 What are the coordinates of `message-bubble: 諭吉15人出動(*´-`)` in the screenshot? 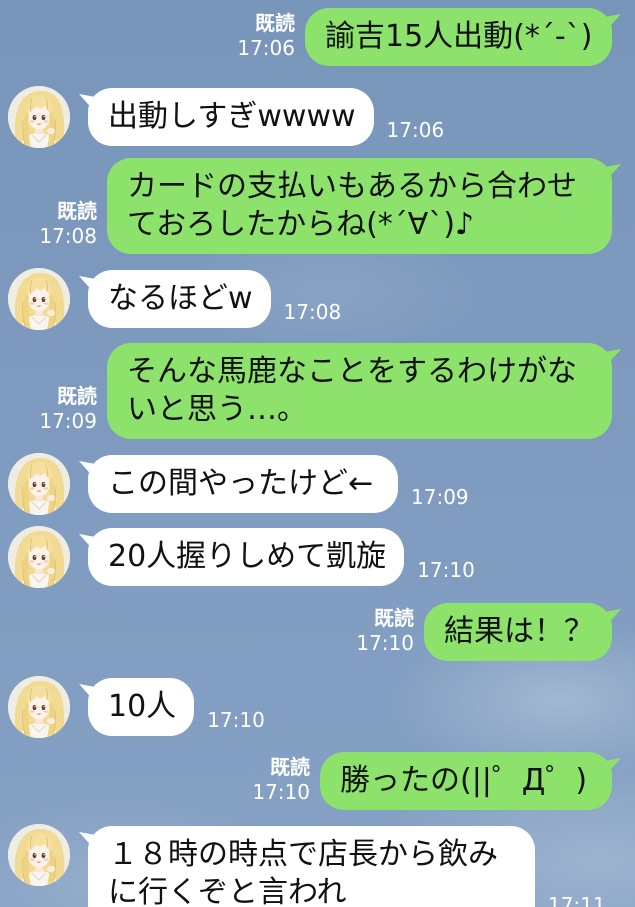 It's located at (458, 37).